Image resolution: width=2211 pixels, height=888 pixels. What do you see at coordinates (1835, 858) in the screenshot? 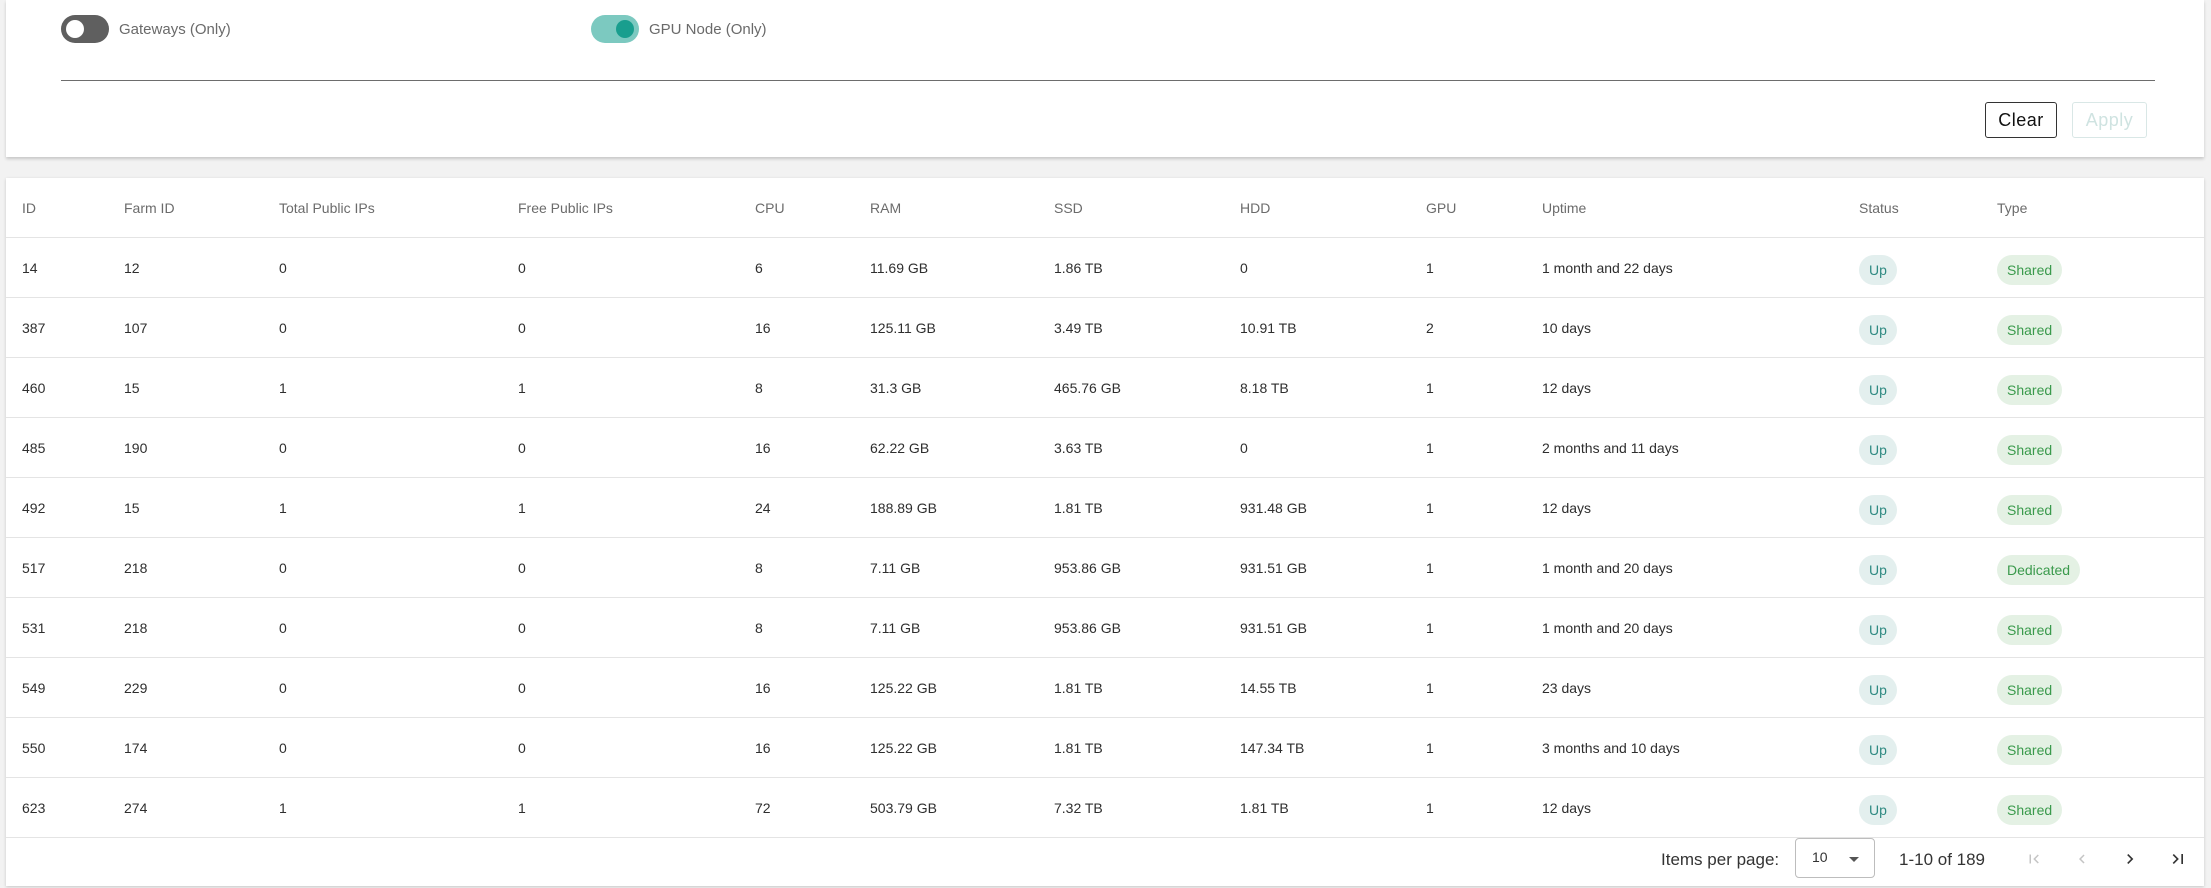
I see `items-per-page-select: 10` at bounding box center [1835, 858].